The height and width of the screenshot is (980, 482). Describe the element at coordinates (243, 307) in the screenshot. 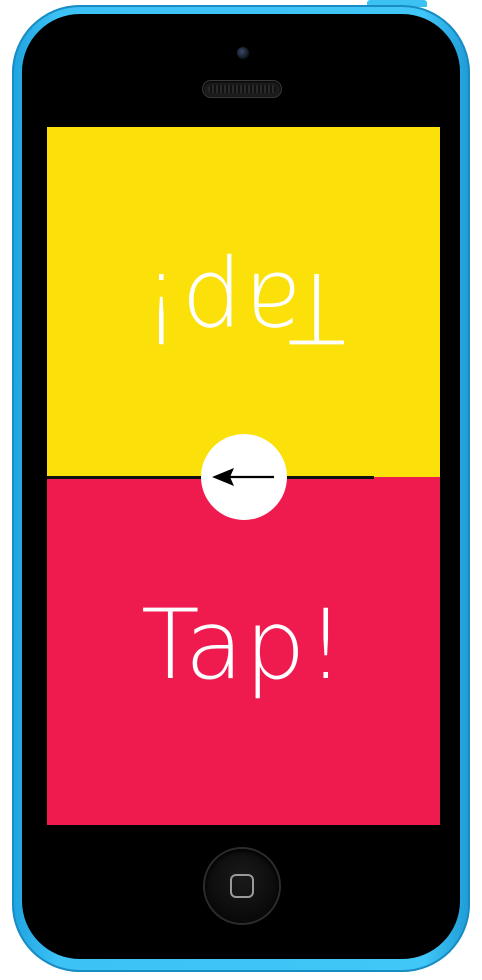

I see `top-player-tap-label: Tap!` at that location.